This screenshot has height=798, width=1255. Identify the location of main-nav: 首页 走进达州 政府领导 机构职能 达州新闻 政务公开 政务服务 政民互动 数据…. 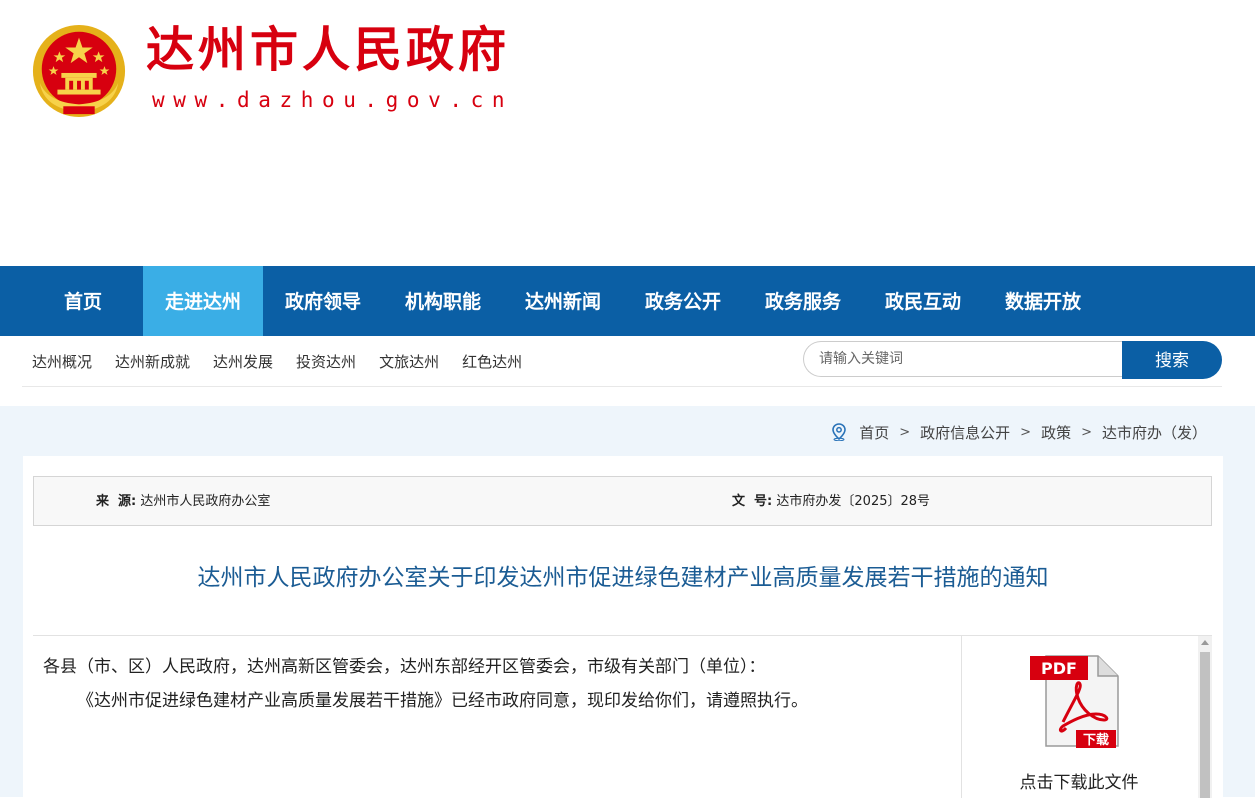
(627, 301).